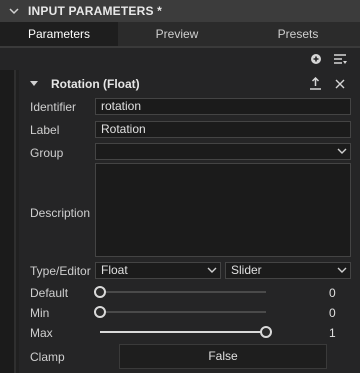  Describe the element at coordinates (60, 271) in the screenshot. I see `type-editor-label: Type/Editor` at that location.